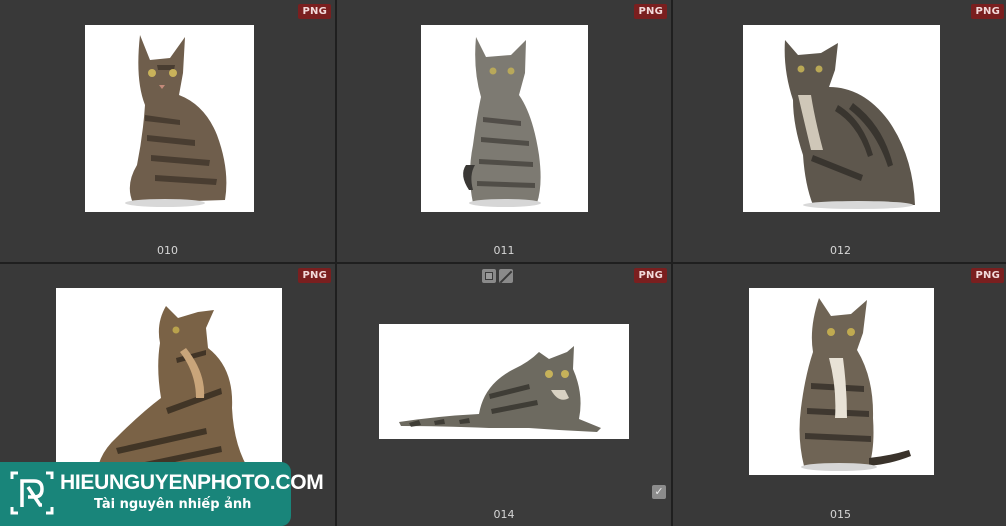 The width and height of the screenshot is (1006, 526). What do you see at coordinates (504, 250) in the screenshot?
I see `file-name: 011` at bounding box center [504, 250].